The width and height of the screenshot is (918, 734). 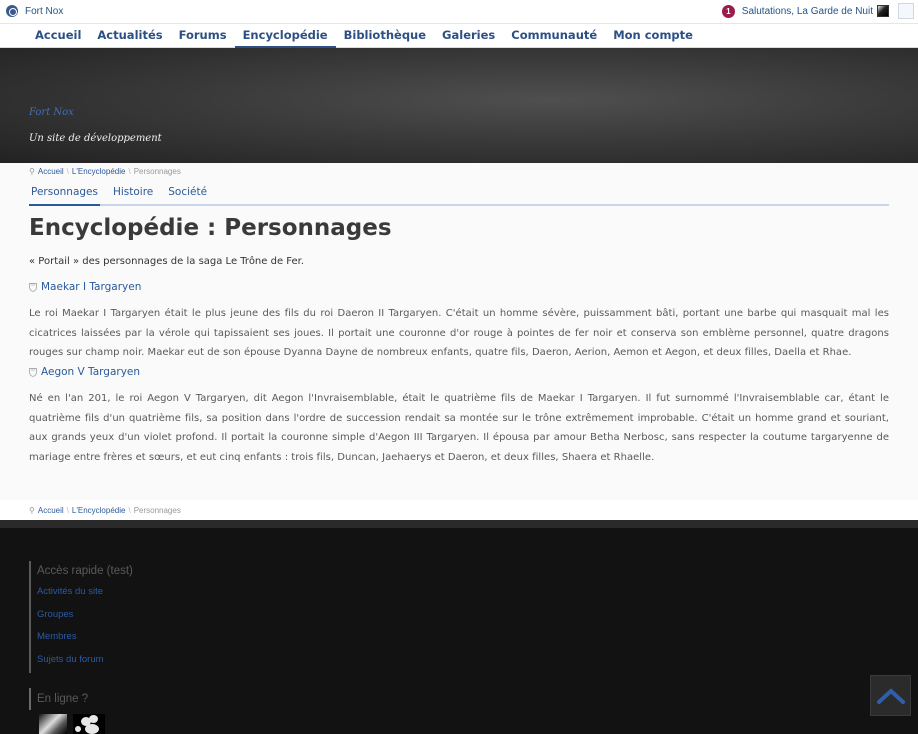 I want to click on nav-item-communaute: Communauté, so click(x=554, y=36).